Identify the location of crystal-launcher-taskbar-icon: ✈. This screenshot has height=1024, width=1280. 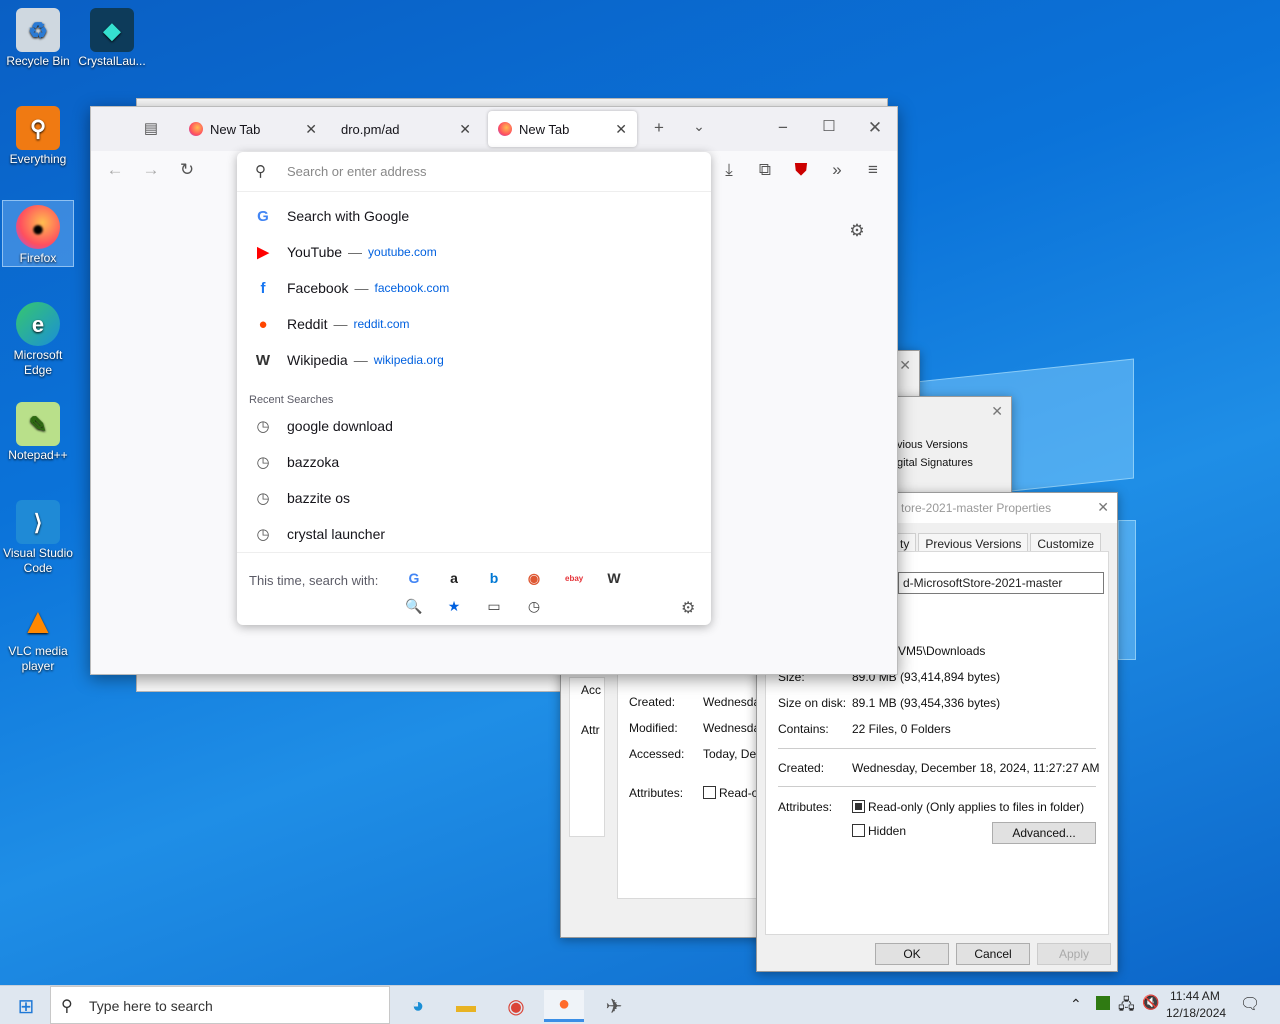
(614, 1006).